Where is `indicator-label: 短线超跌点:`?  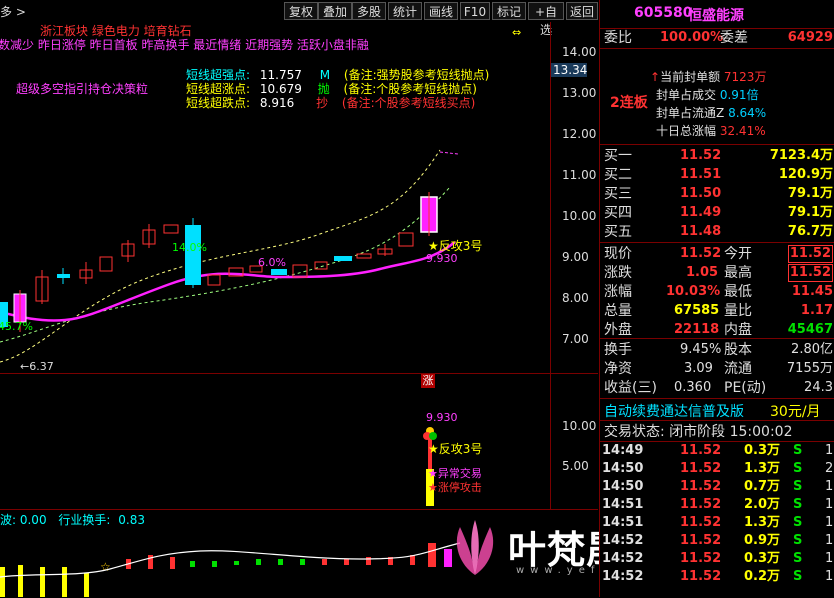
indicator-label: 短线超跌点: is located at coordinates (218, 103).